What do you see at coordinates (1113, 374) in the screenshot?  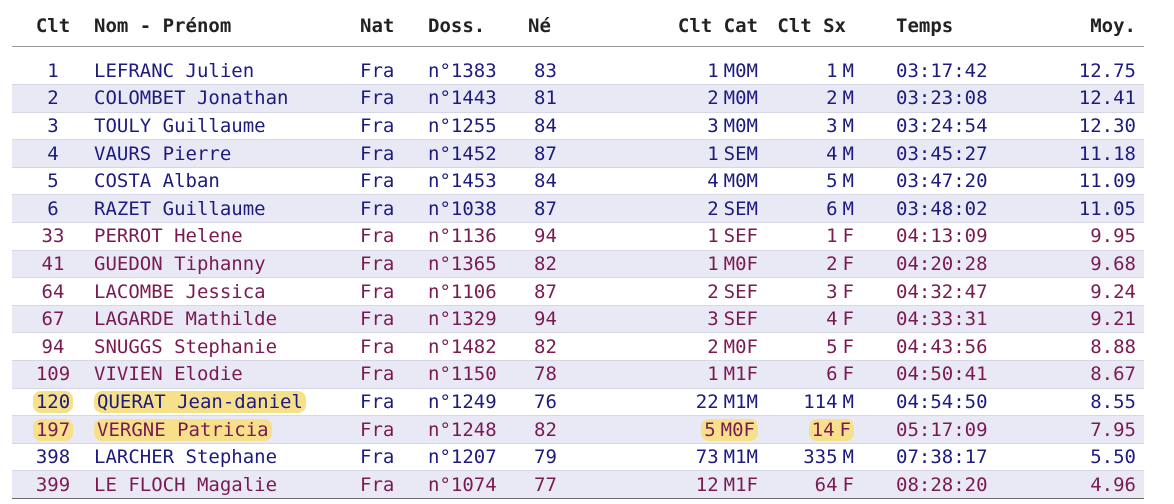 I see `cell-moy: 8.67` at bounding box center [1113, 374].